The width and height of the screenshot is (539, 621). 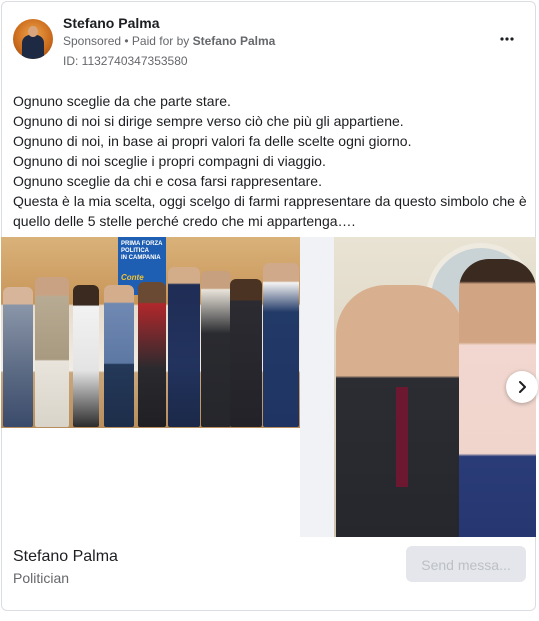 I want to click on chevron-right-icon, so click(x=522, y=387).